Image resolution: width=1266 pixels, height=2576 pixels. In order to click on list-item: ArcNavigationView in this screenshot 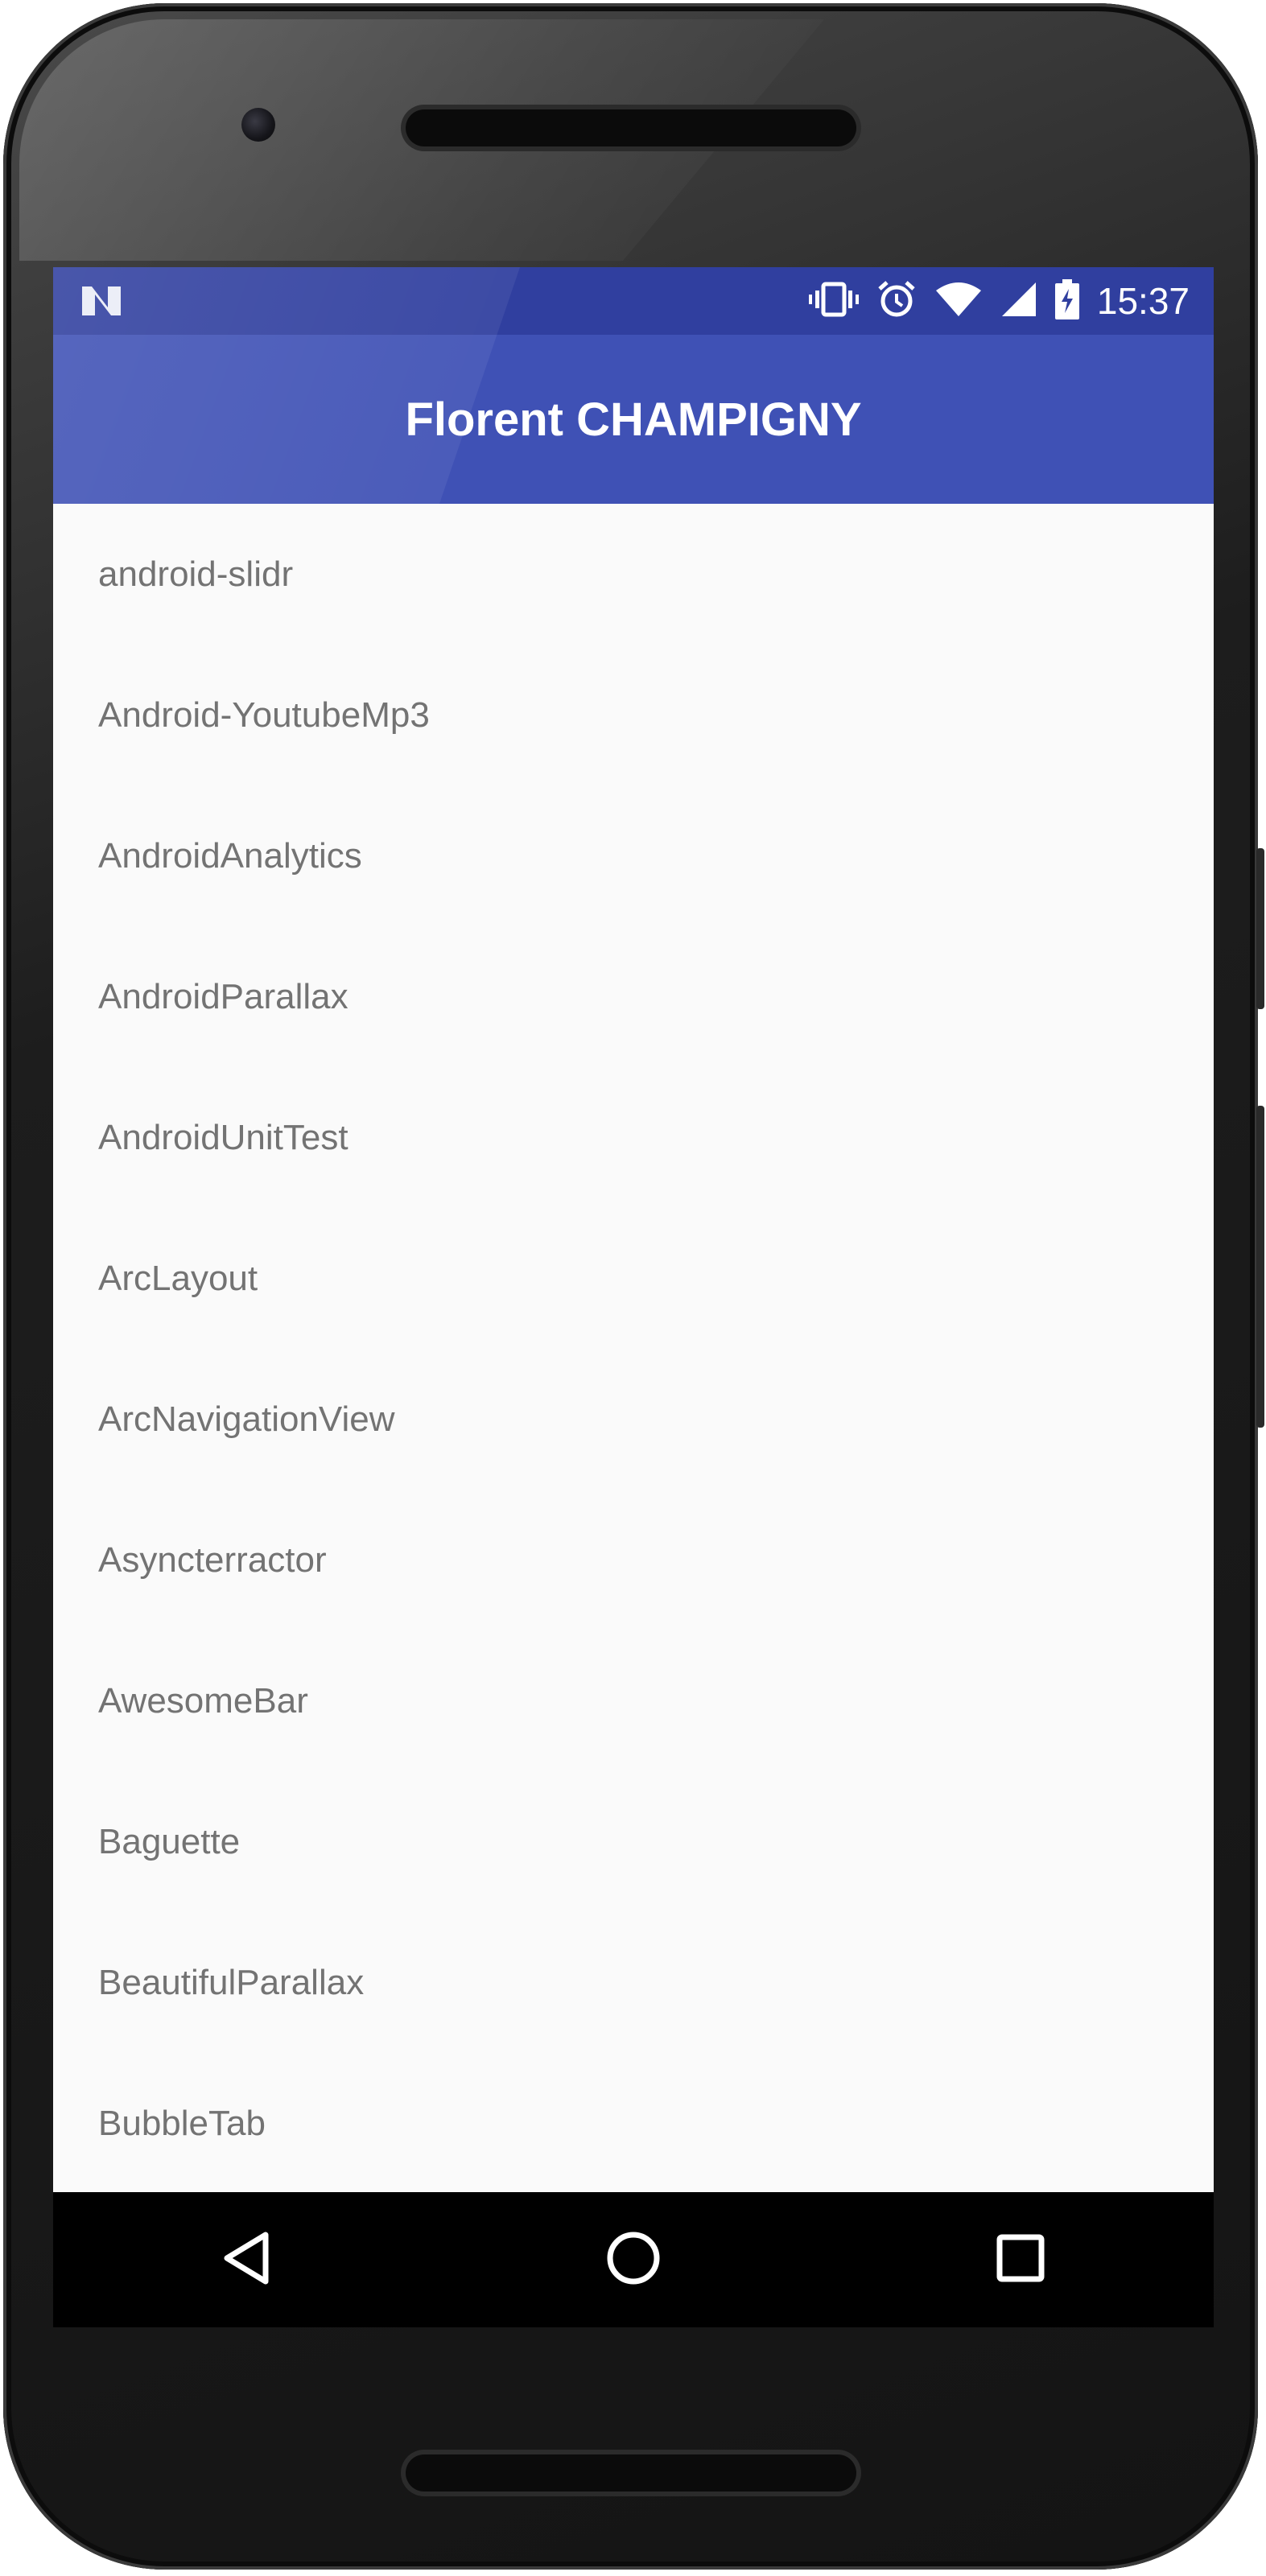, I will do `click(633, 1419)`.